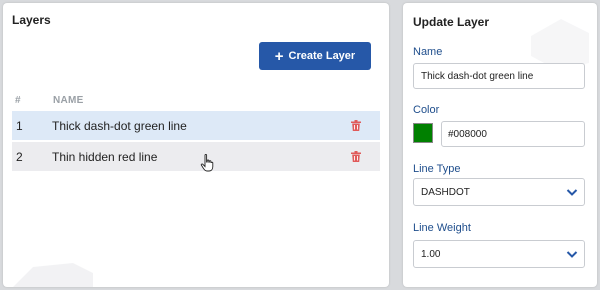 The image size is (600, 290). Describe the element at coordinates (19, 125) in the screenshot. I see `layer-row-number: 1` at that location.